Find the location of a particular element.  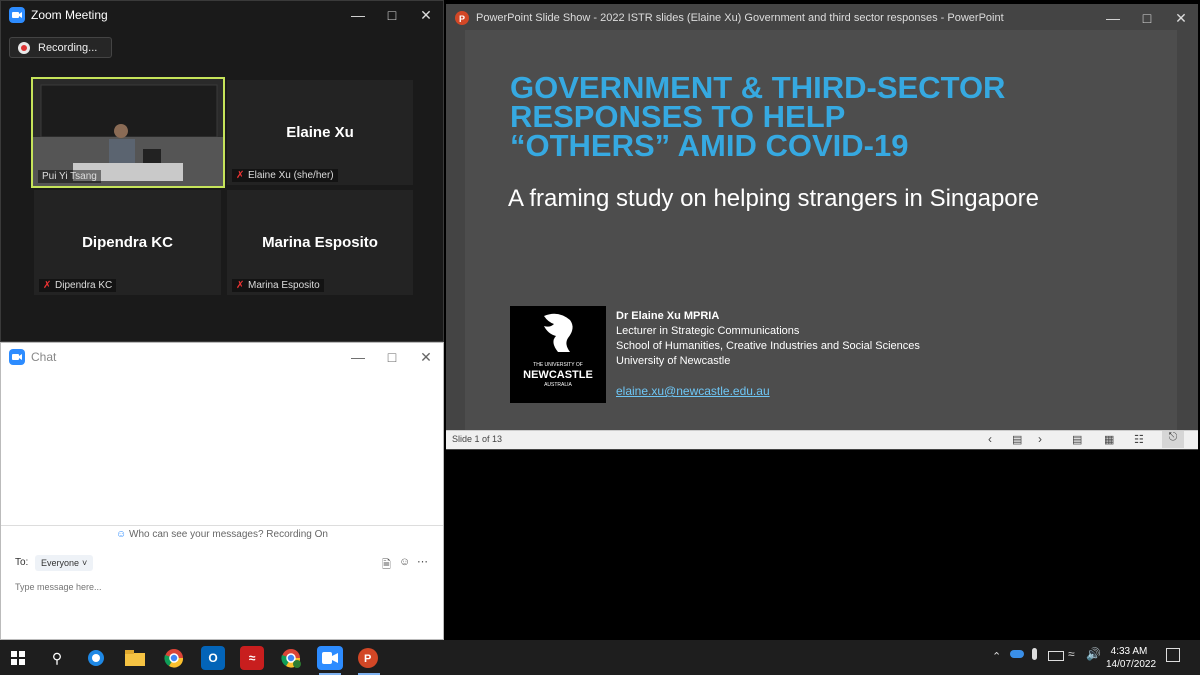

participant-display-name: Dipendra KC is located at coordinates (127, 242).